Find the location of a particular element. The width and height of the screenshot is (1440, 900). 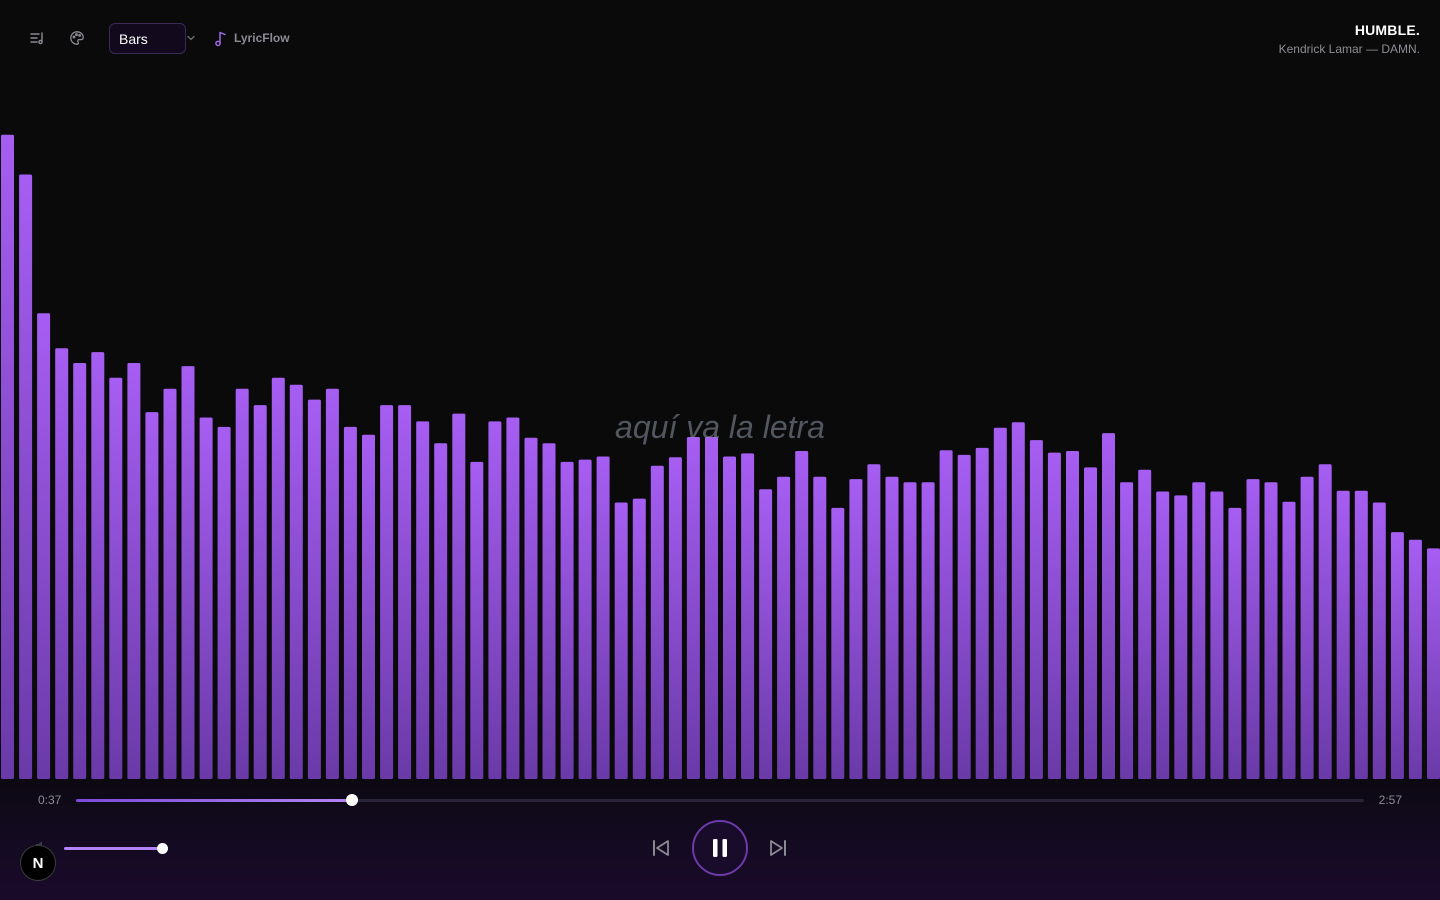

nextjs-badge: N is located at coordinates (38, 863).